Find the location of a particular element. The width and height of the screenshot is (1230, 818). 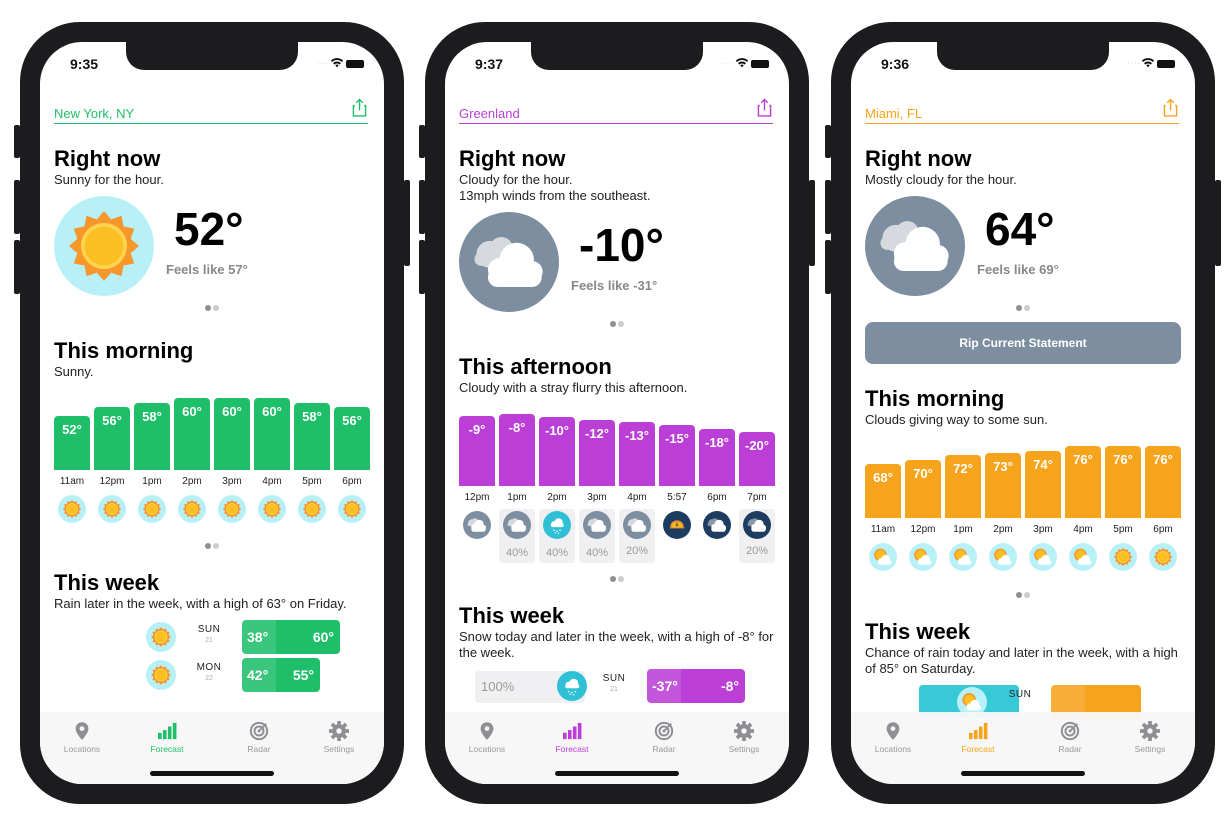

location-name: Miami, FL is located at coordinates (893, 113).